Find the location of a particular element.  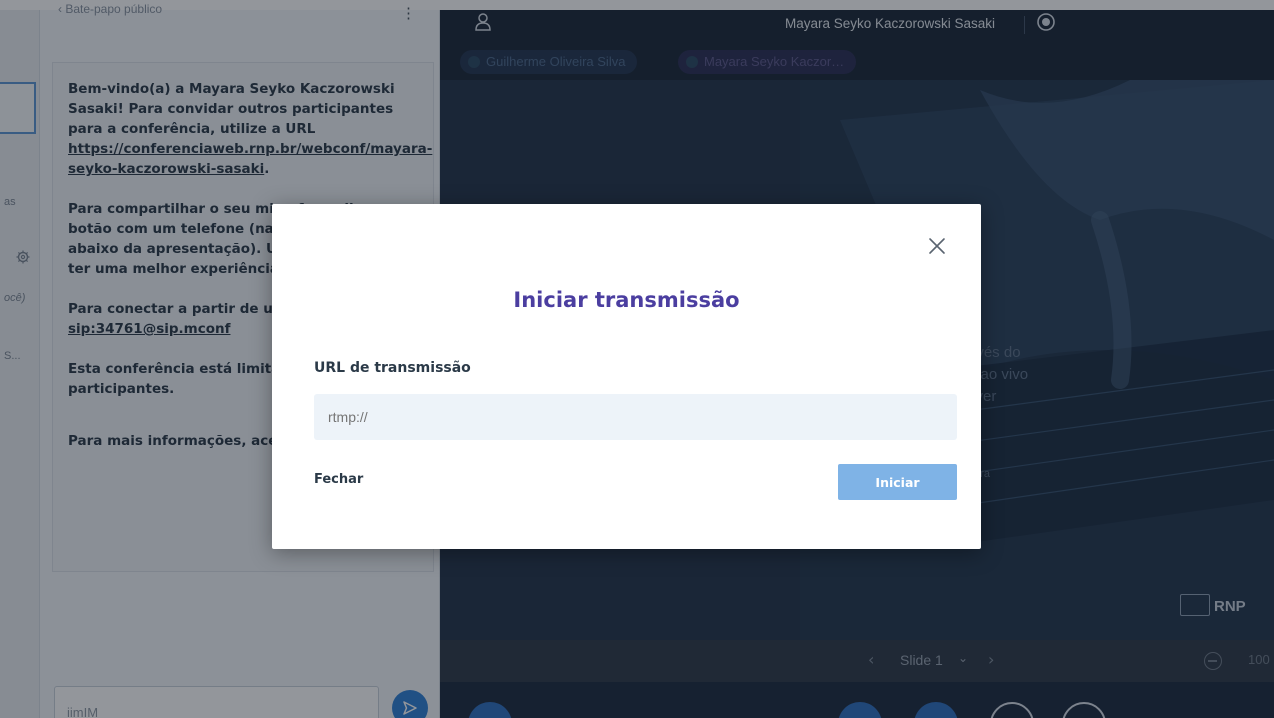

start-button: Iniciar is located at coordinates (897, 482).